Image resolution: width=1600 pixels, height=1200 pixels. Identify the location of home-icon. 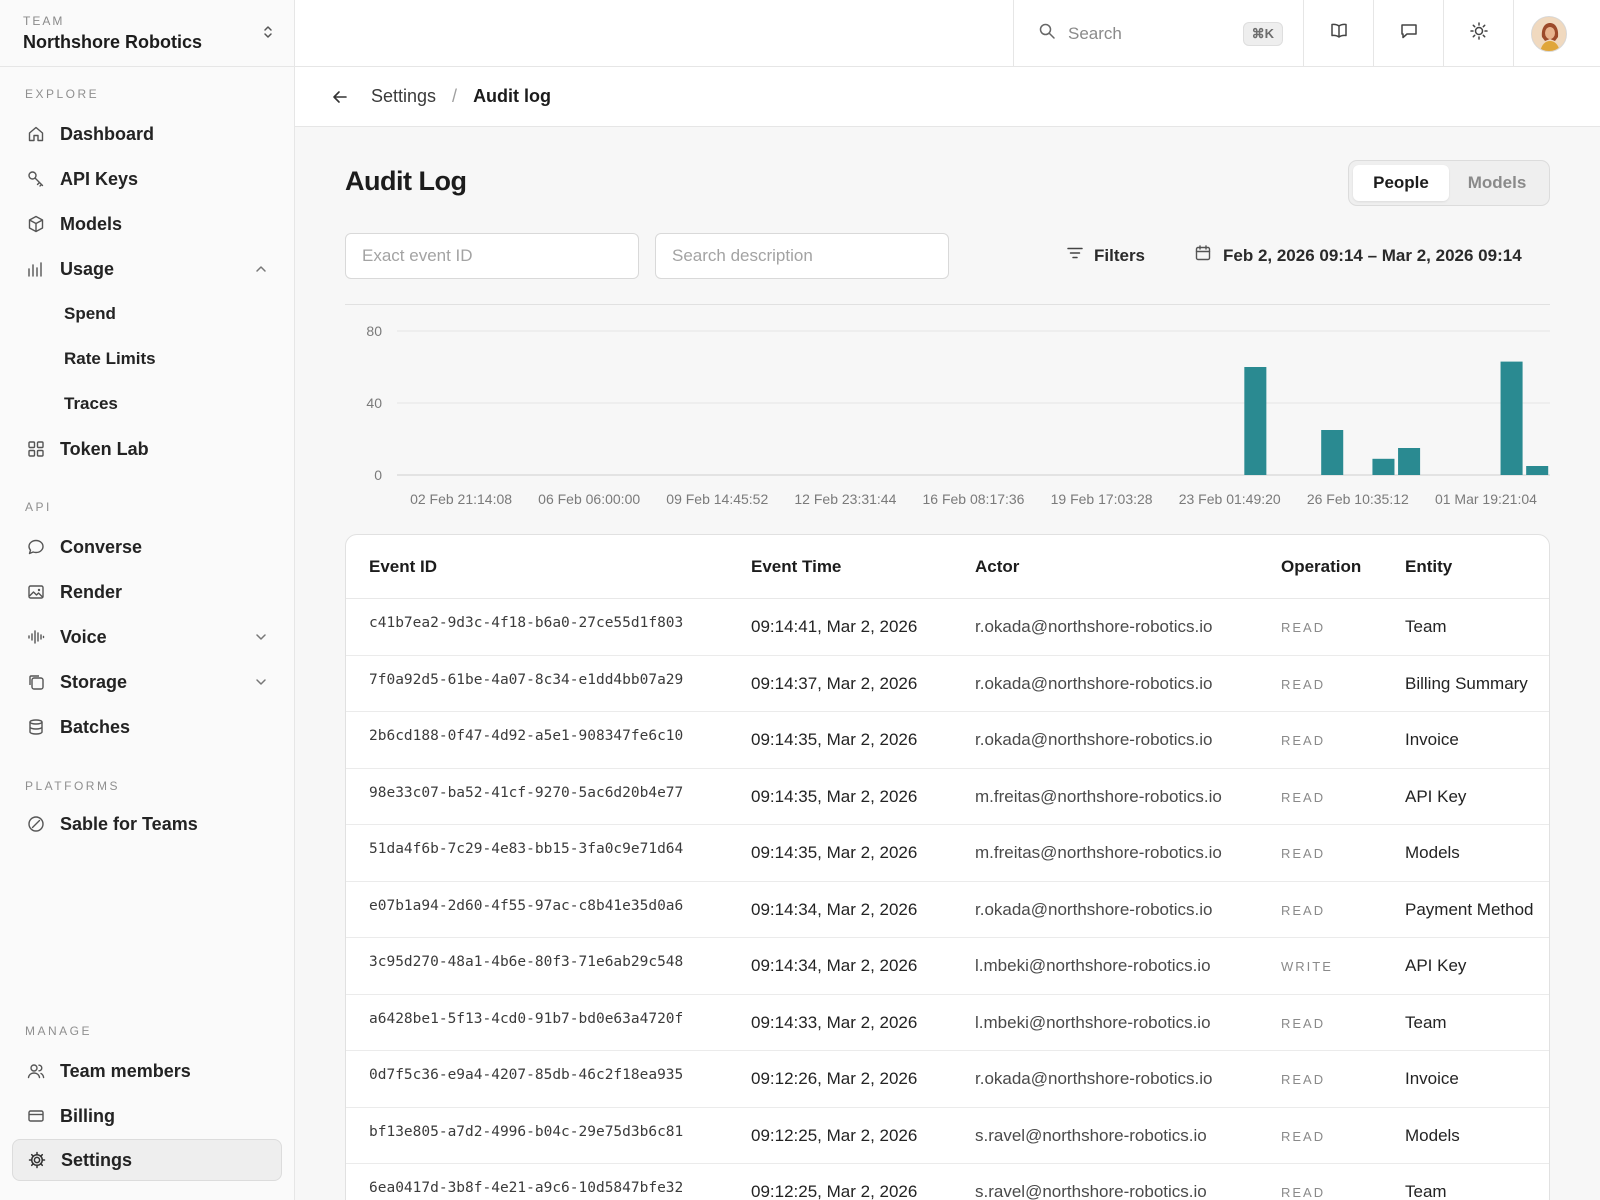
(36, 134).